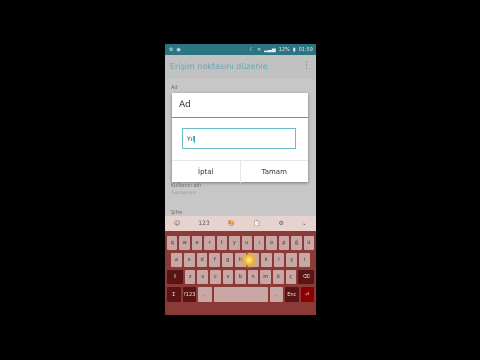  Describe the element at coordinates (281, 223) in the screenshot. I see `gear-icon: ⚙` at that location.